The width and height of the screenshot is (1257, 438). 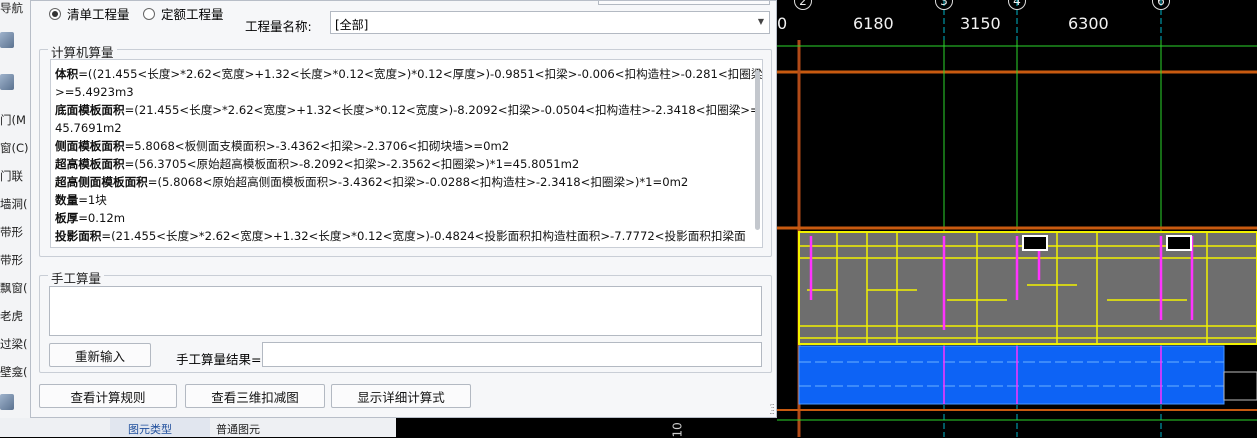 What do you see at coordinates (405, 311) in the screenshot?
I see `manual-calc-input` at bounding box center [405, 311].